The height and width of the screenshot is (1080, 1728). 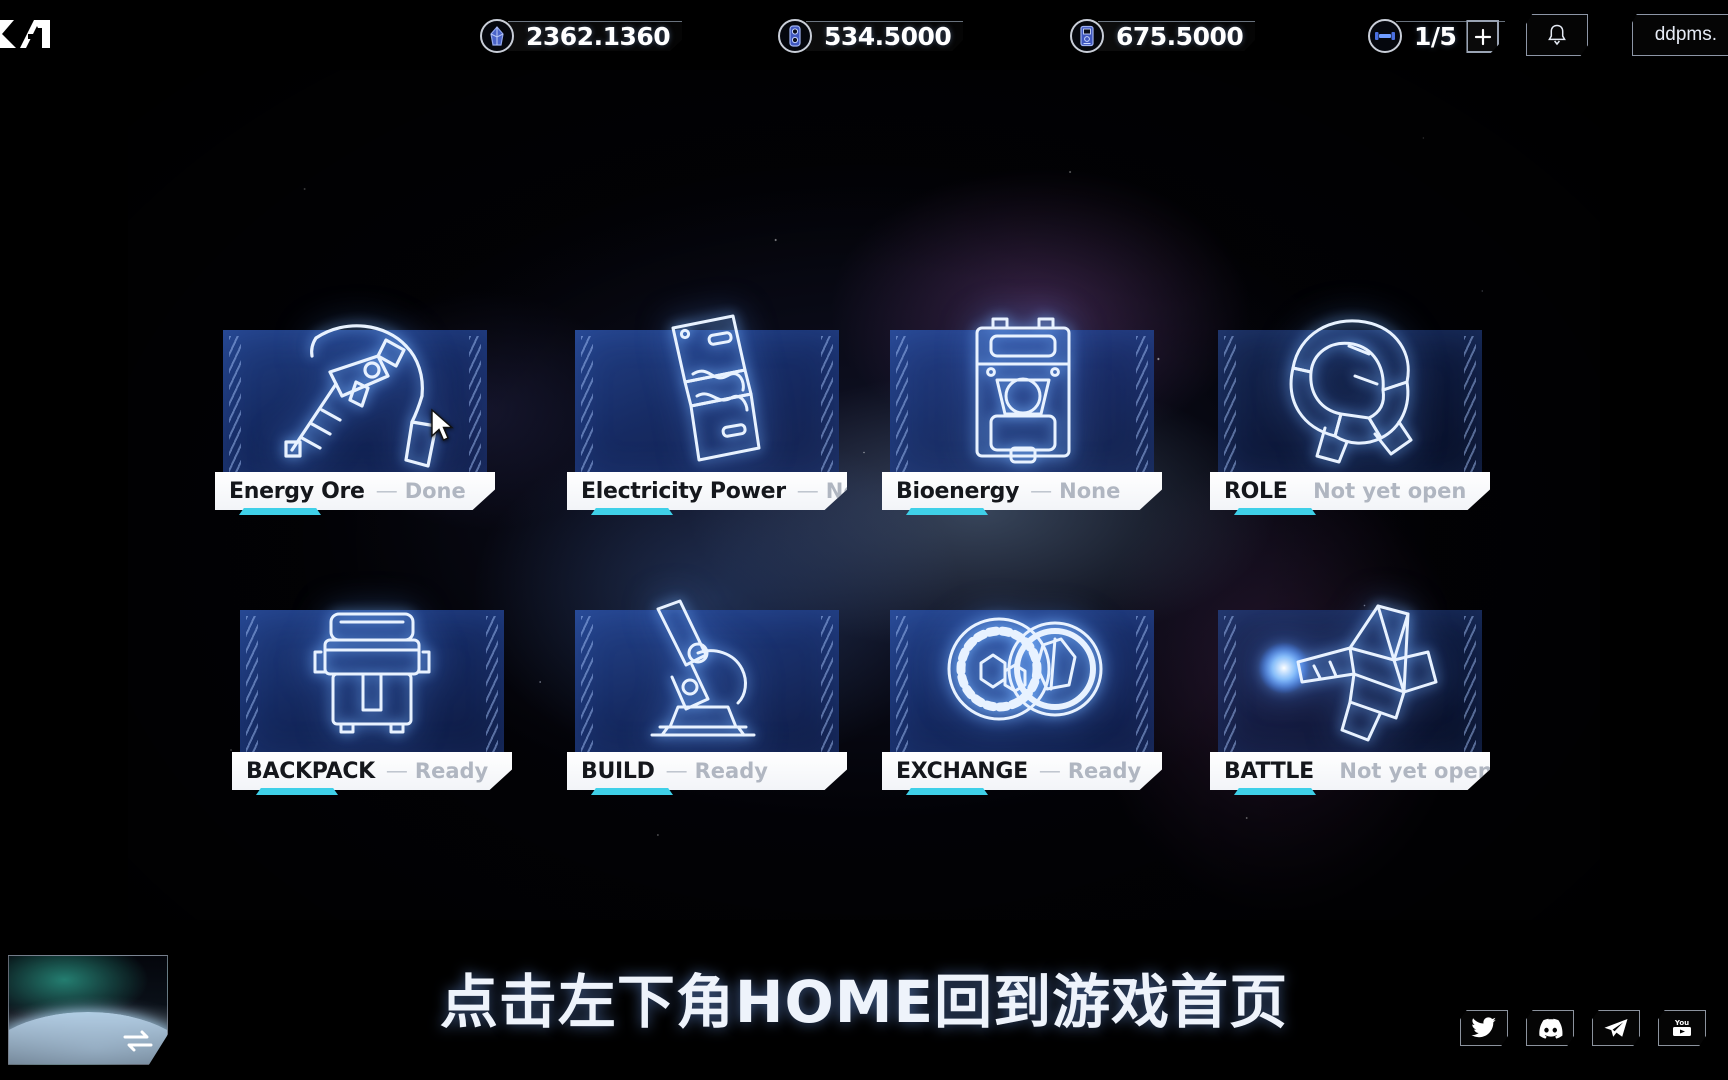 What do you see at coordinates (1616, 1028) in the screenshot?
I see `telegram-icon` at bounding box center [1616, 1028].